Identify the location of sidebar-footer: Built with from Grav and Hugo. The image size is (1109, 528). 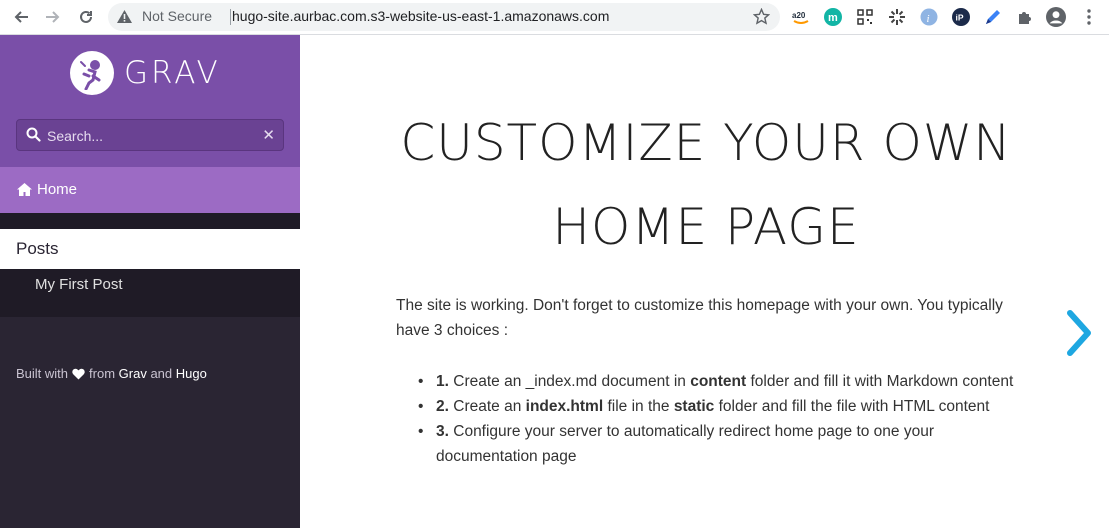
(111, 373).